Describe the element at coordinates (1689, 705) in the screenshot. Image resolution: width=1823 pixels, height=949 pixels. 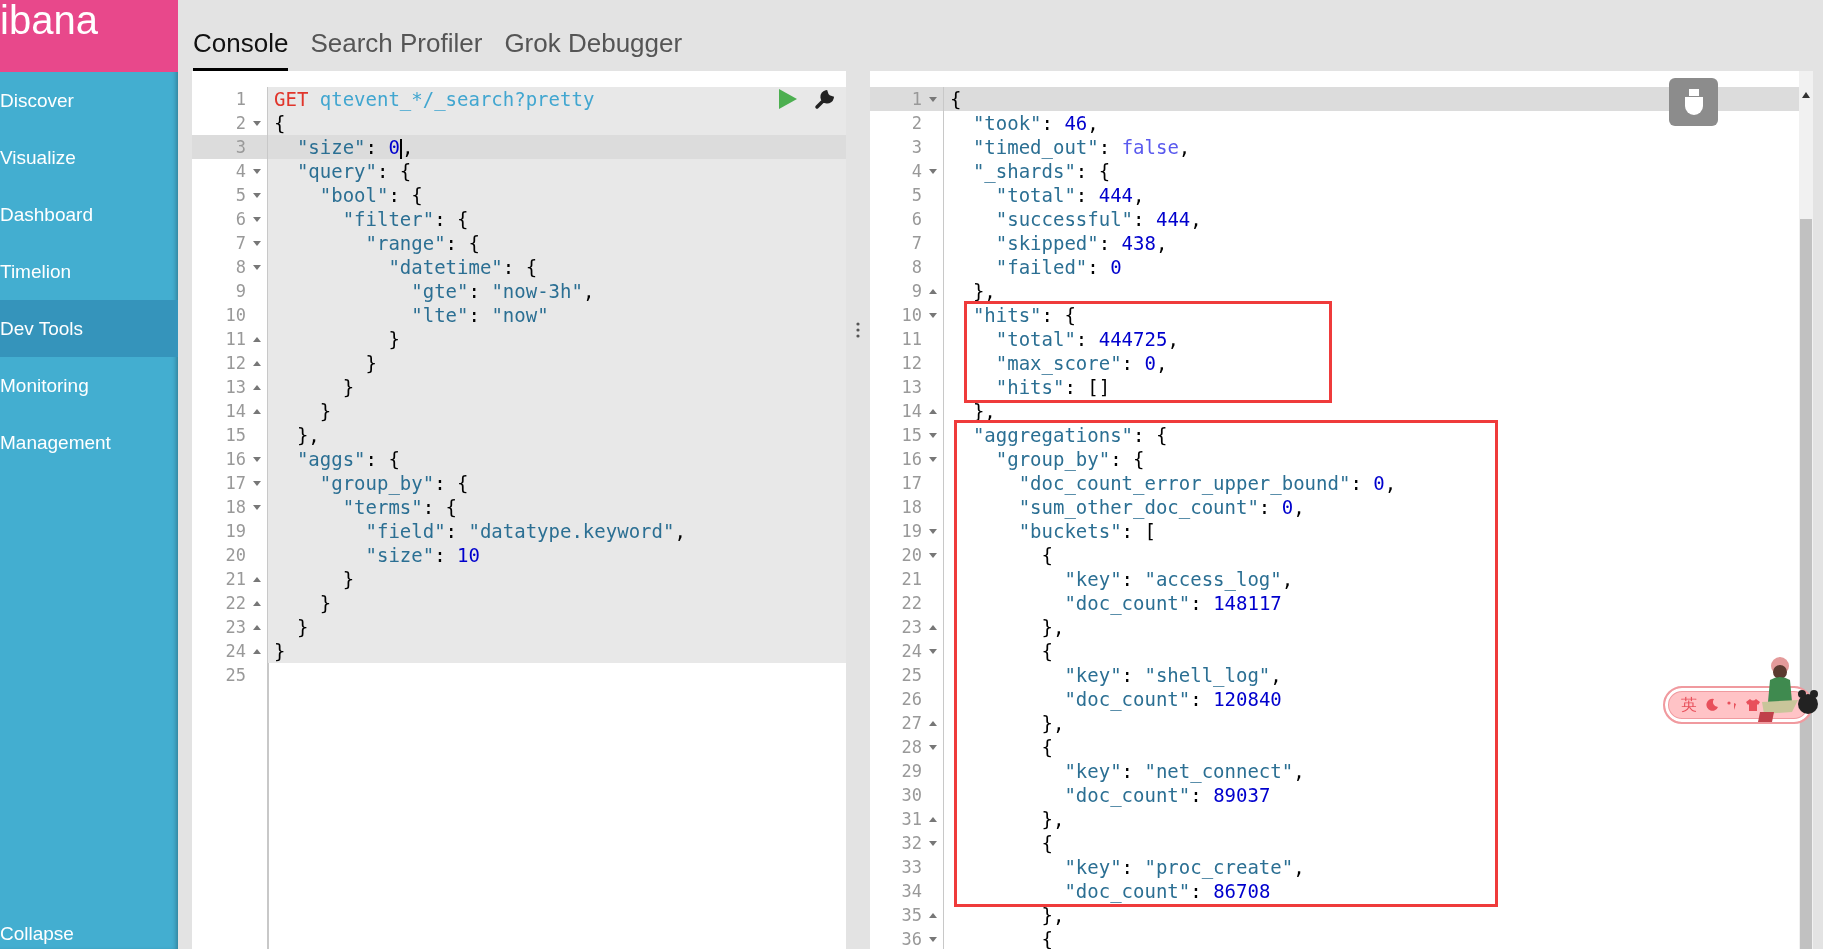
I see `ime-mode: 英` at that location.